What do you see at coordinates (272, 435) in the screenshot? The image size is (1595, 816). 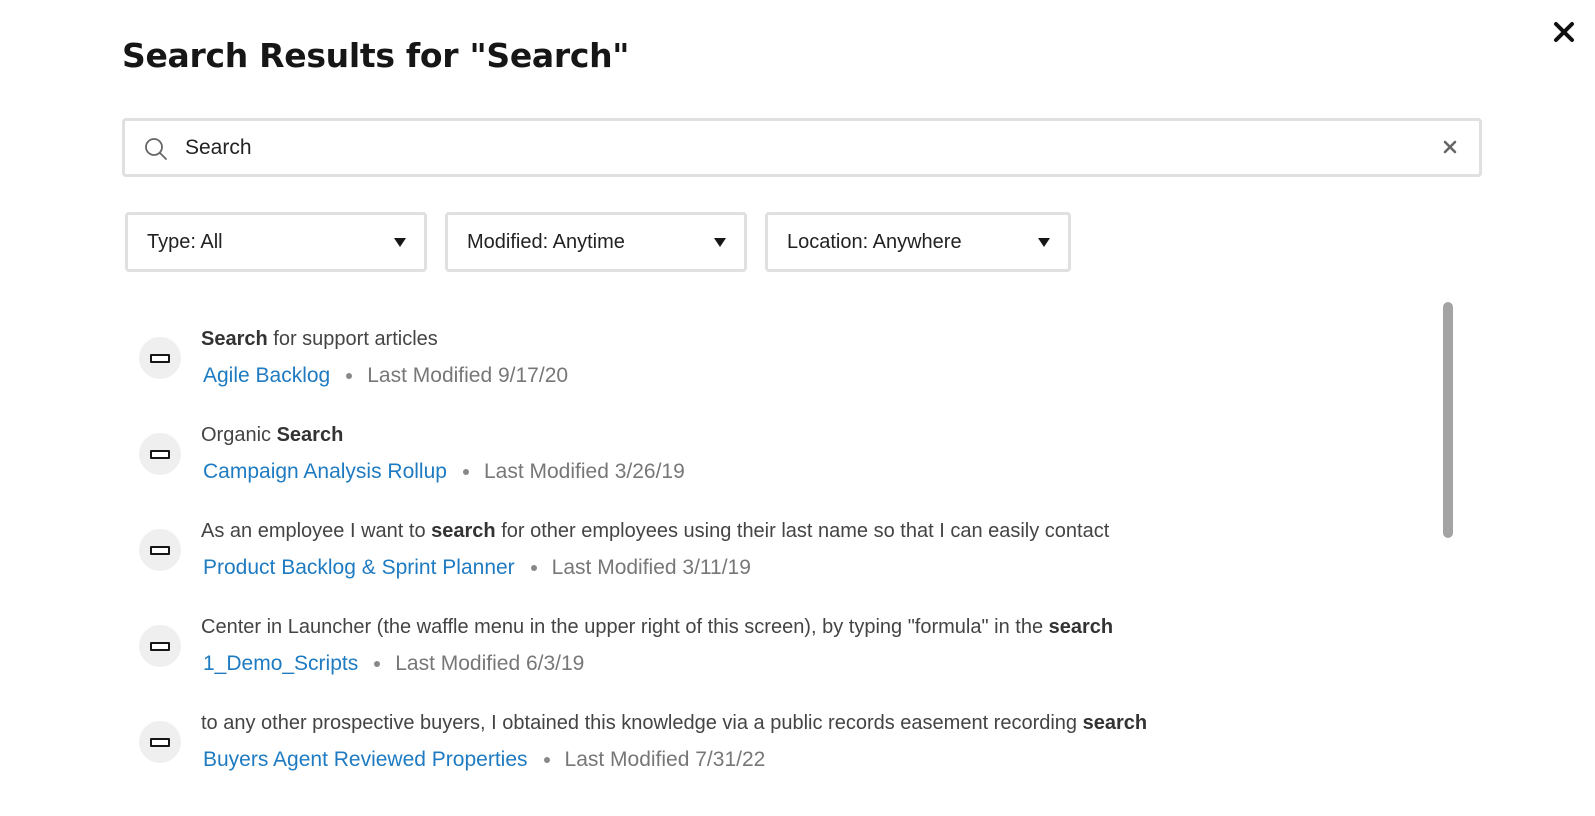 I see `result-snippet: Organic Search` at bounding box center [272, 435].